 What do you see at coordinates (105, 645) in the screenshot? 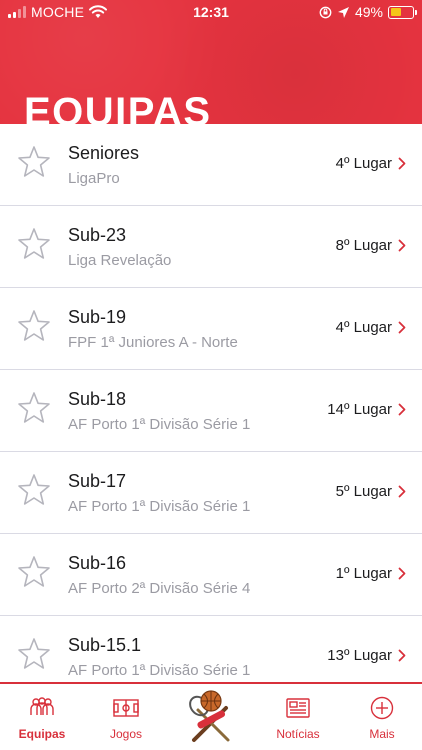
I see `team-name: Sub-15.1` at bounding box center [105, 645].